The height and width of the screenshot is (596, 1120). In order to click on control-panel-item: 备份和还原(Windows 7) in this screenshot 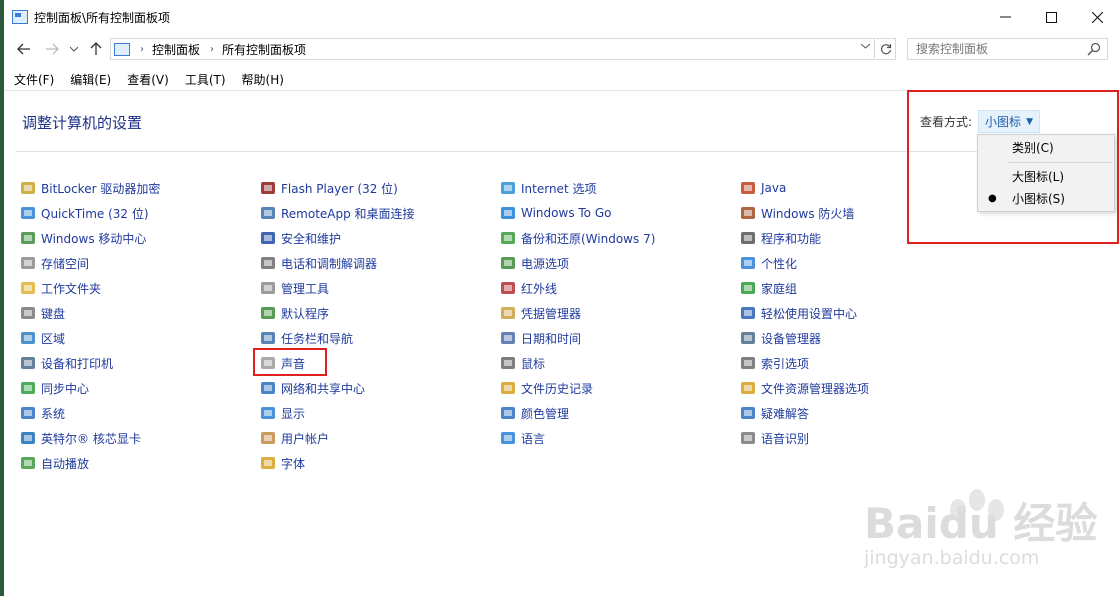, I will do `click(577, 238)`.